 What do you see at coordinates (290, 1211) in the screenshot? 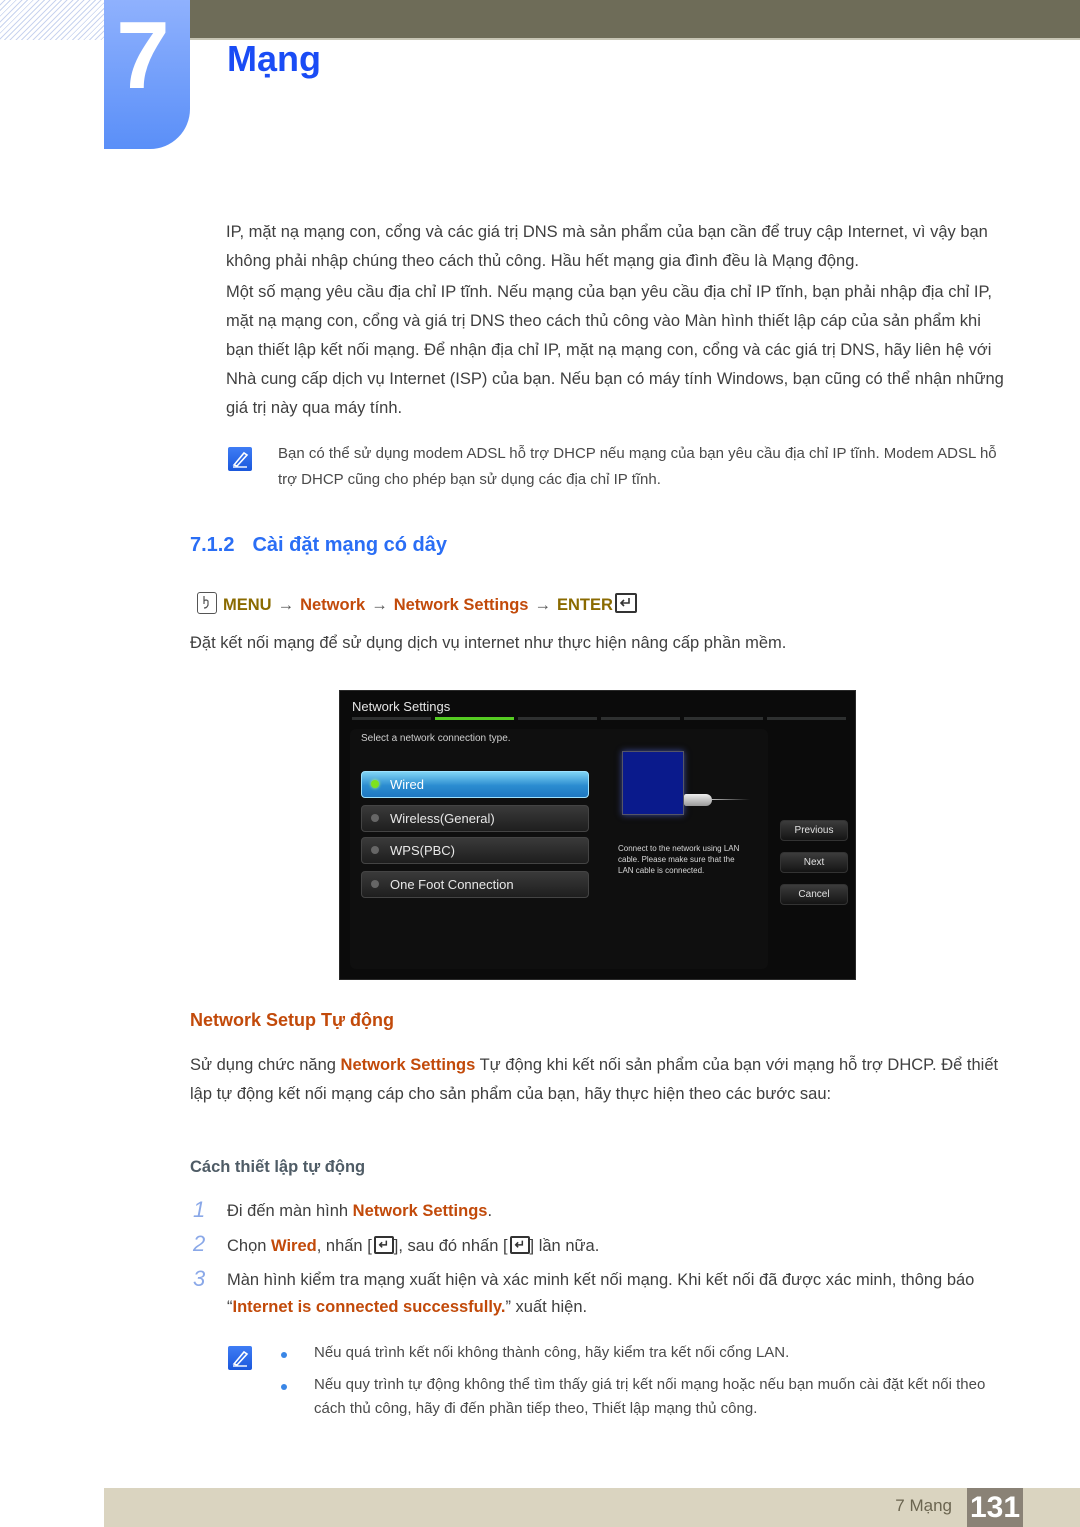
I see `step-text: Đi đến màn hình` at bounding box center [290, 1211].